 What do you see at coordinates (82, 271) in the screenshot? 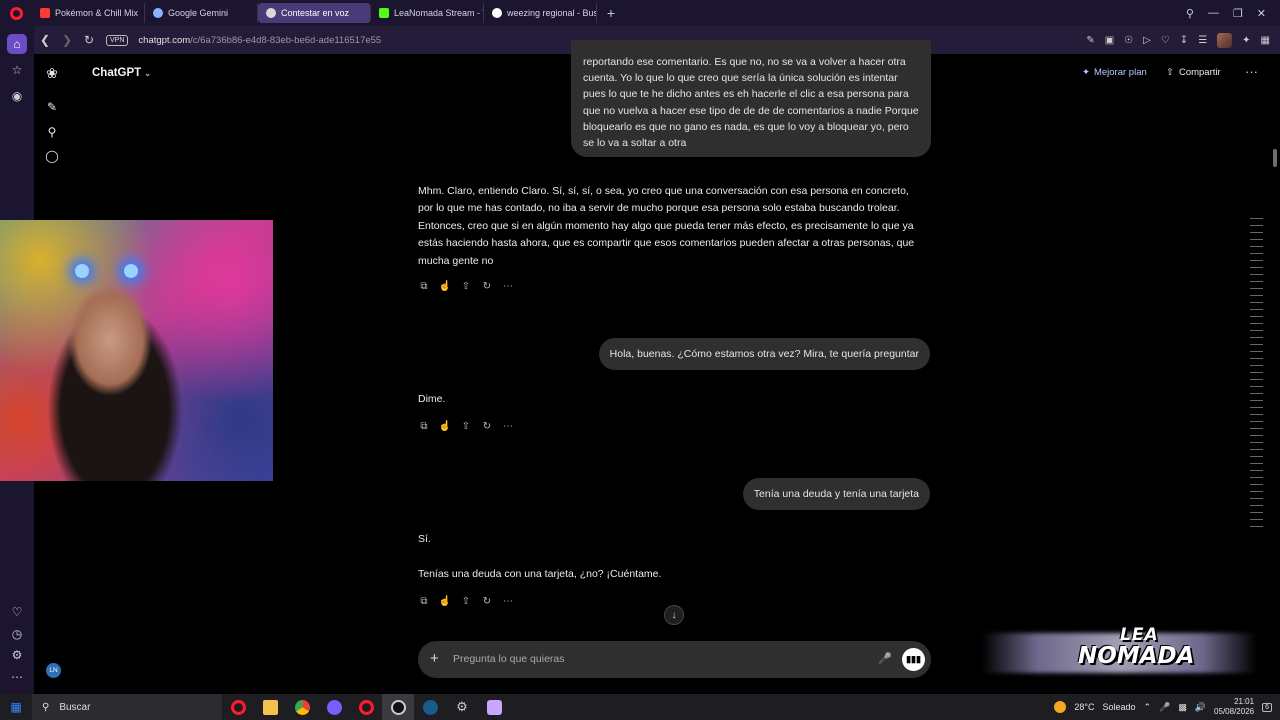
I see `cat-ear-light-icon` at bounding box center [82, 271].